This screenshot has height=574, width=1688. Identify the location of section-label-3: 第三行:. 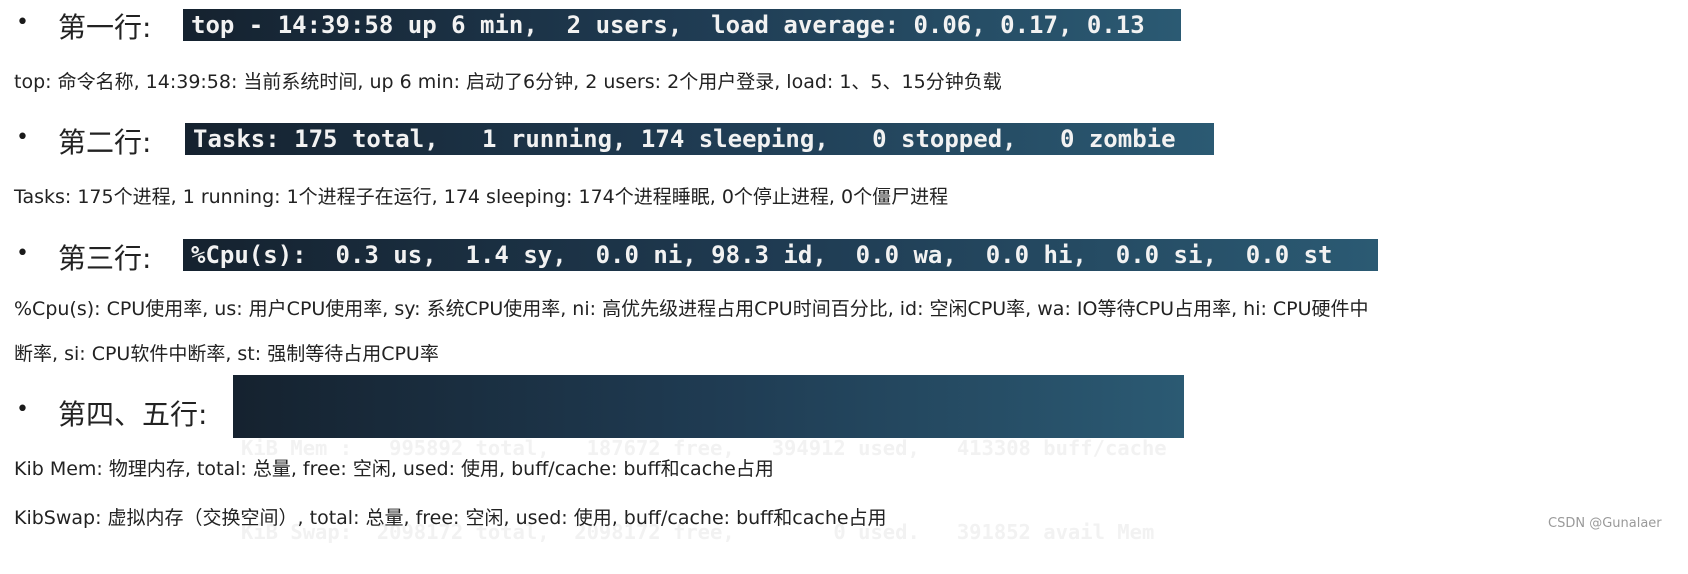
(105, 258).